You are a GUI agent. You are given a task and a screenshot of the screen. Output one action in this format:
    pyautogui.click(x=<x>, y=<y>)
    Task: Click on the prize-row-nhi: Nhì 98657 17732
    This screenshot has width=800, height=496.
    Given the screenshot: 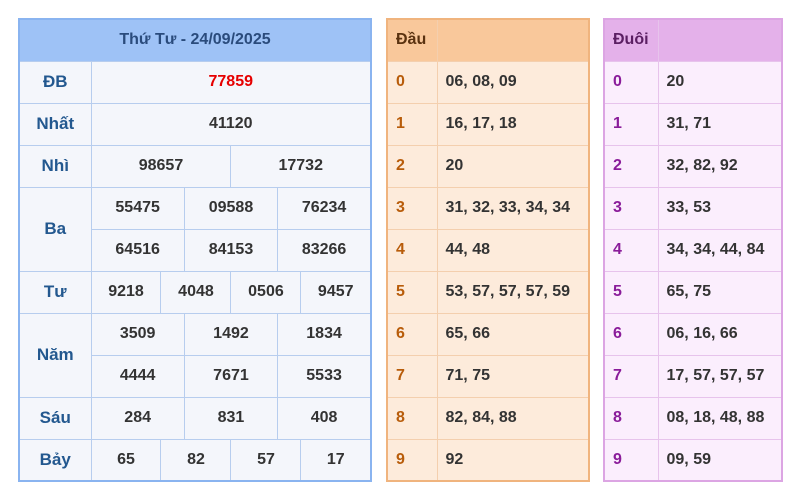 What is the action you would take?
    pyautogui.click(x=195, y=166)
    